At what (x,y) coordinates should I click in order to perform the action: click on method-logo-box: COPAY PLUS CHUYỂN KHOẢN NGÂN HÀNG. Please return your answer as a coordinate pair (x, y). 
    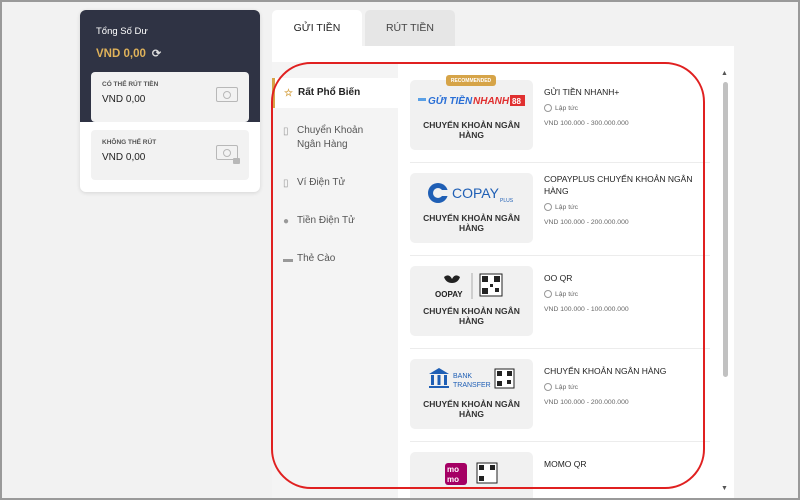
    Looking at the image, I should click on (471, 208).